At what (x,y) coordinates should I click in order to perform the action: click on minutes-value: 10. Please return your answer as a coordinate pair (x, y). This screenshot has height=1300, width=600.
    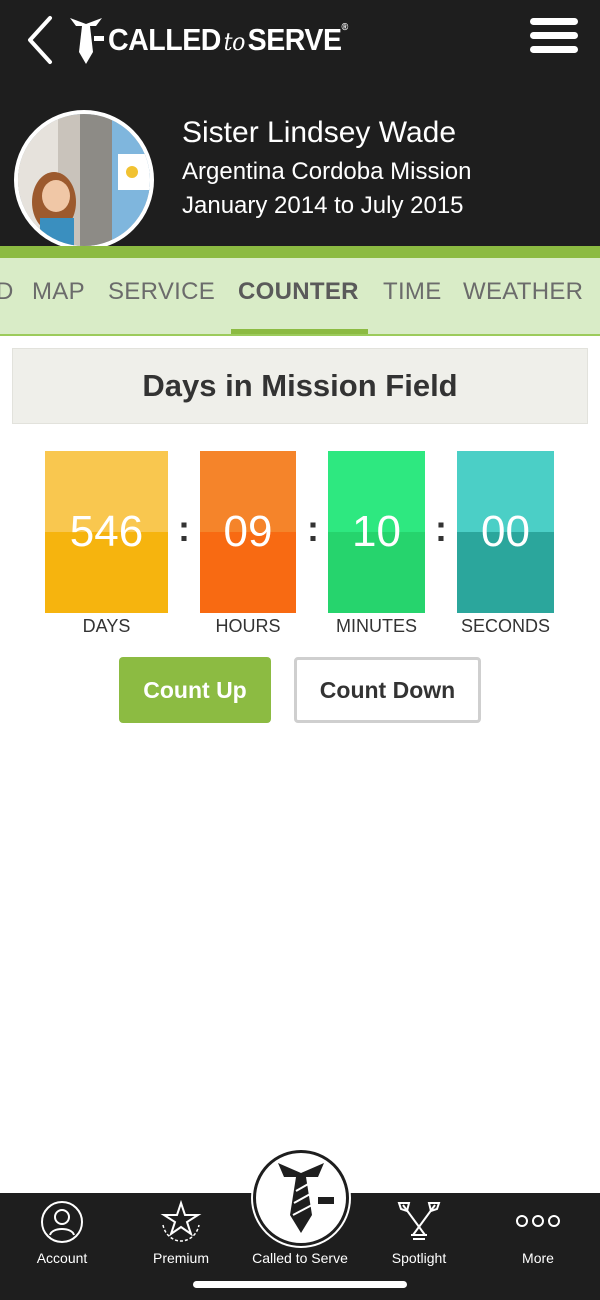
    Looking at the image, I should click on (376, 531).